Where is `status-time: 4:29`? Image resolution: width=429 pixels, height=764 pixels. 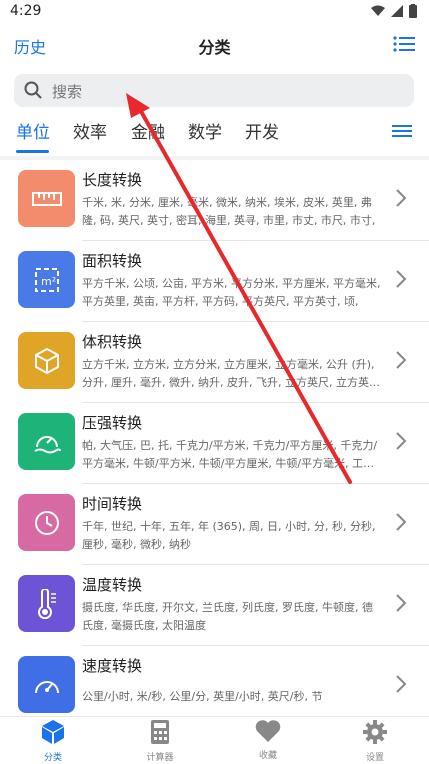
status-time: 4:29 is located at coordinates (26, 11).